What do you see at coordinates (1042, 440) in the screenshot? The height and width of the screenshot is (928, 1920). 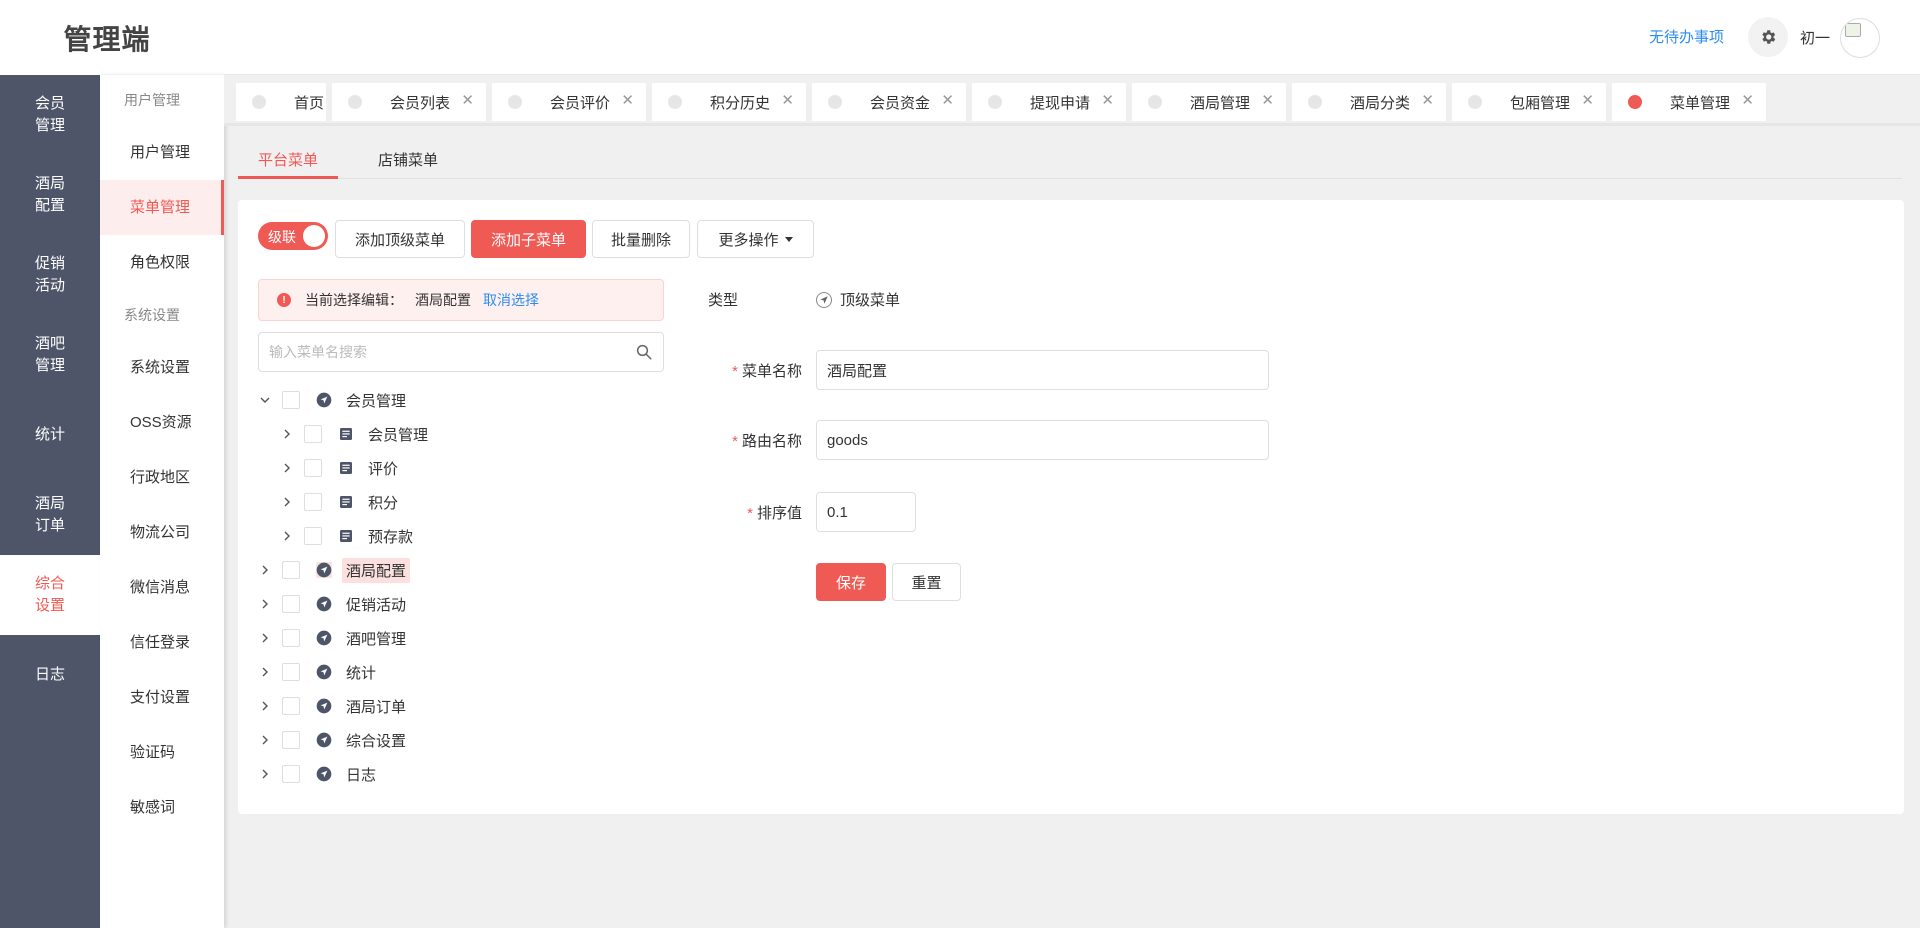 I see `route-name-input` at bounding box center [1042, 440].